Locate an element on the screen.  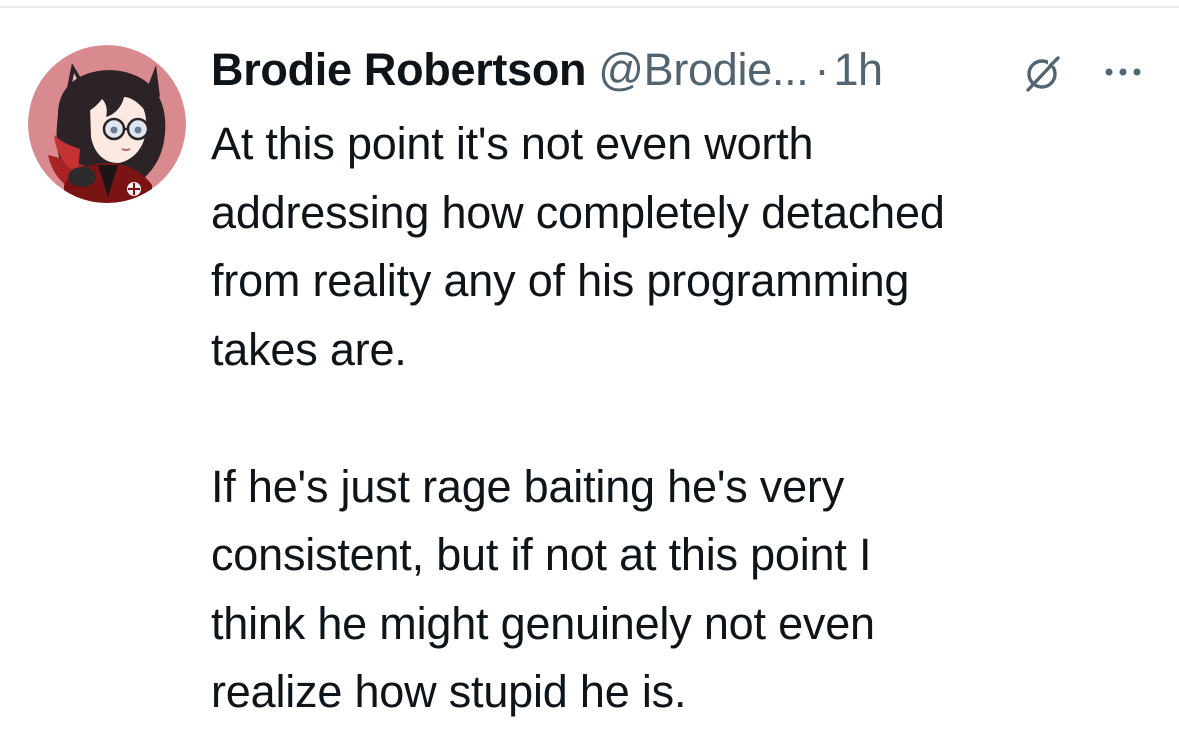
text-line: from reality any of his programming is located at coordinates (560, 280).